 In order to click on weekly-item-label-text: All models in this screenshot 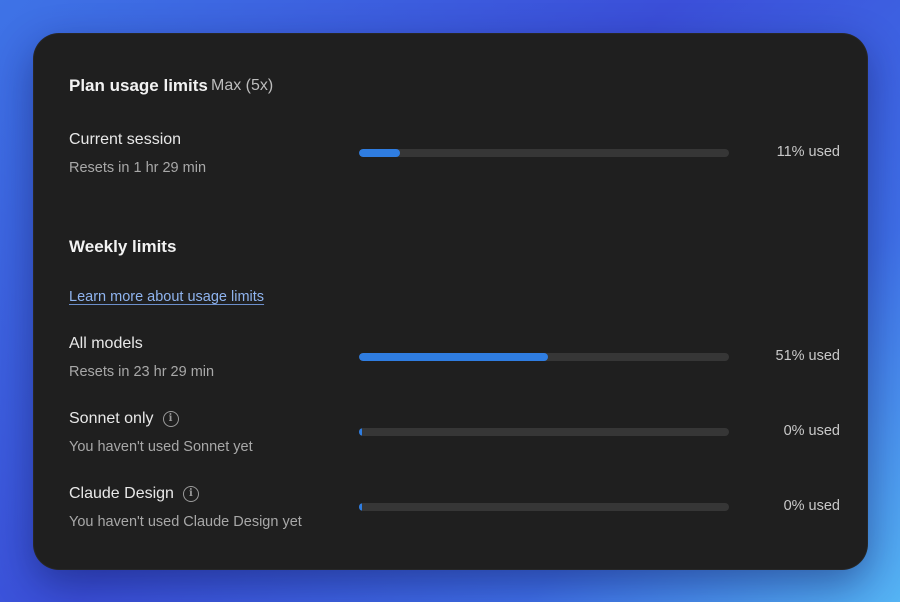, I will do `click(106, 343)`.